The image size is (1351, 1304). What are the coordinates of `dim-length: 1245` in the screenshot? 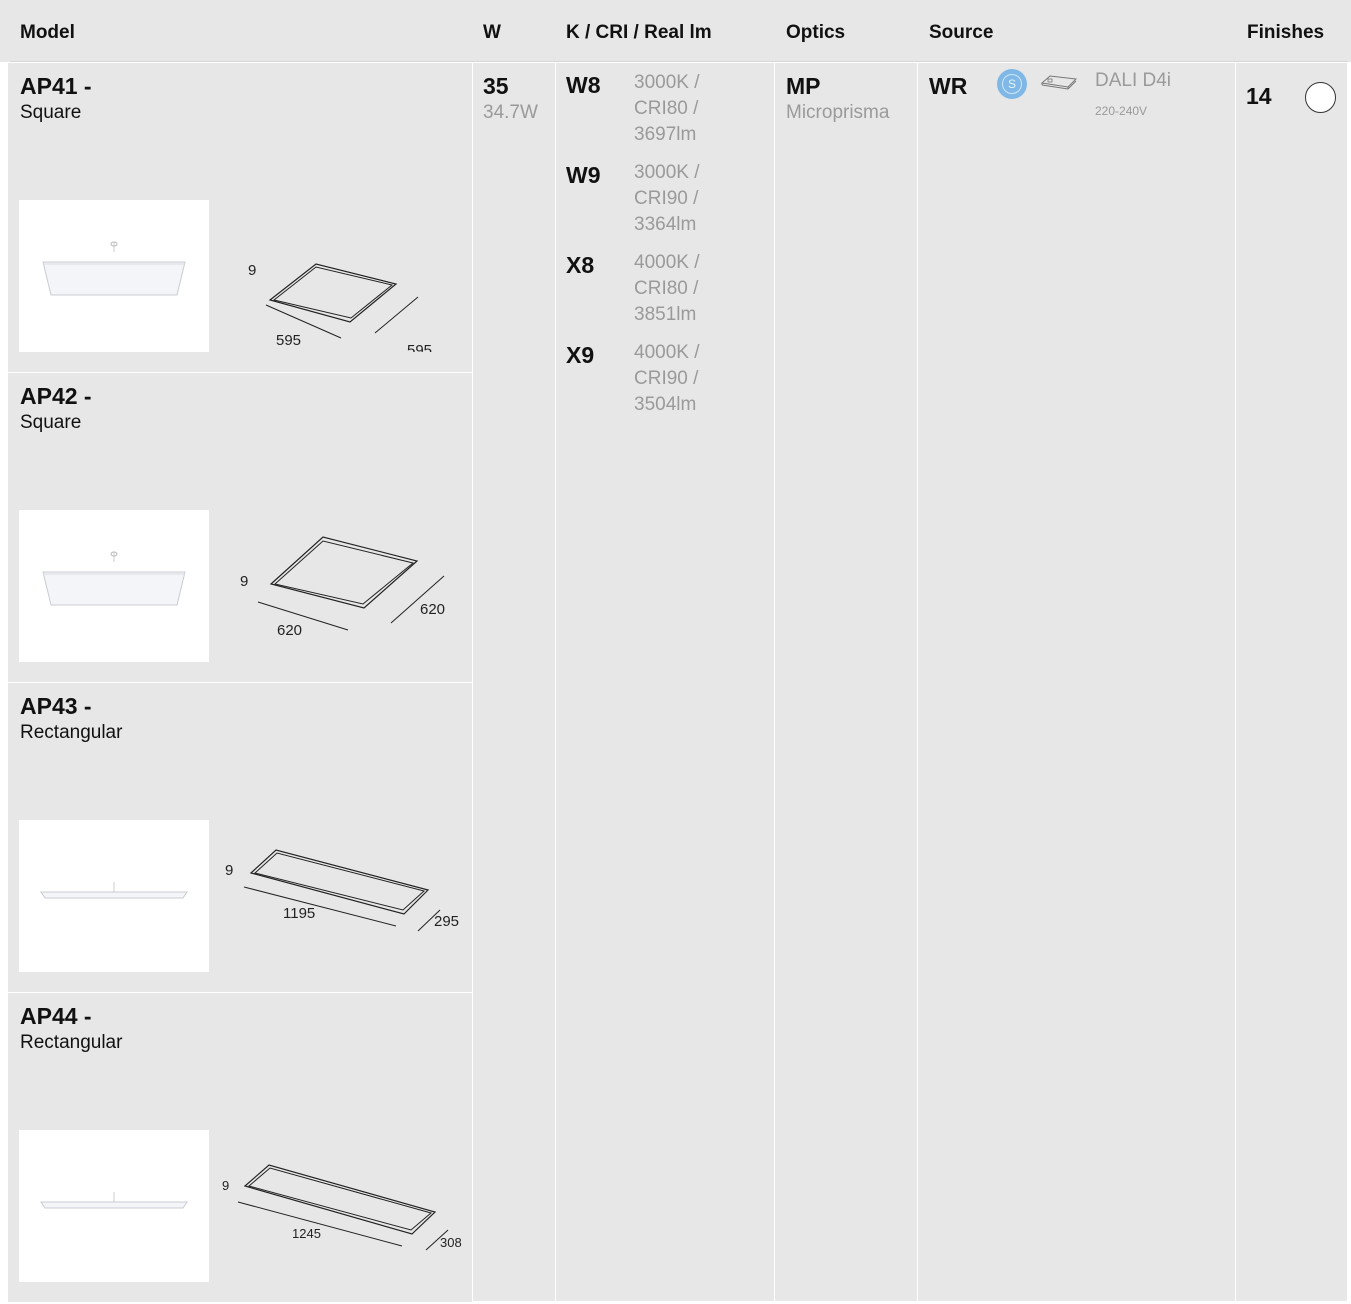 It's located at (306, 1233).